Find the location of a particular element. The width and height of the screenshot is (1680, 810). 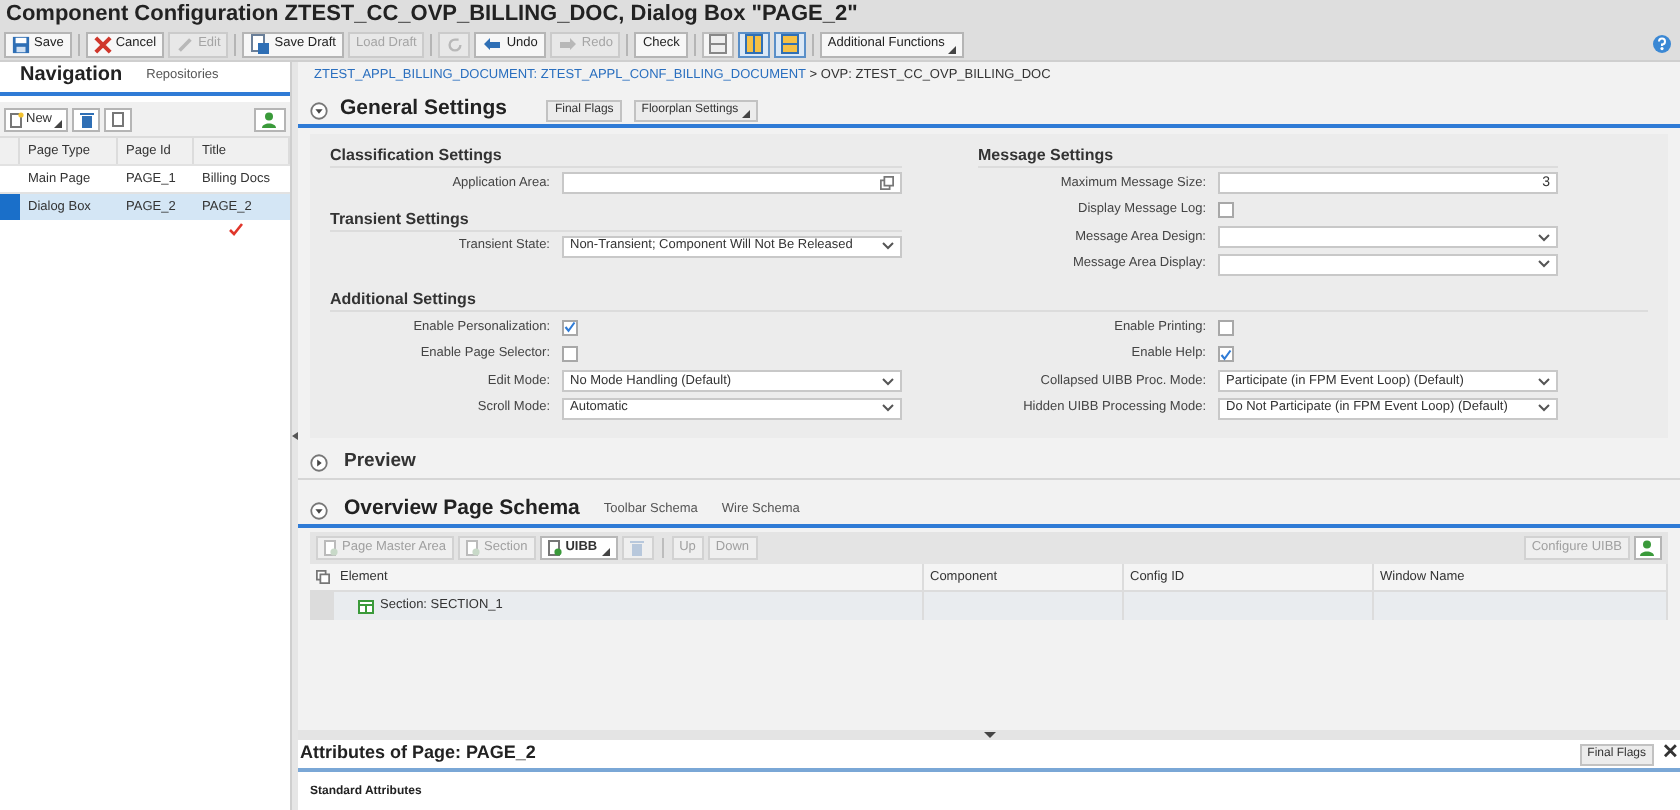

undo-arrow-icon is located at coordinates (492, 44).